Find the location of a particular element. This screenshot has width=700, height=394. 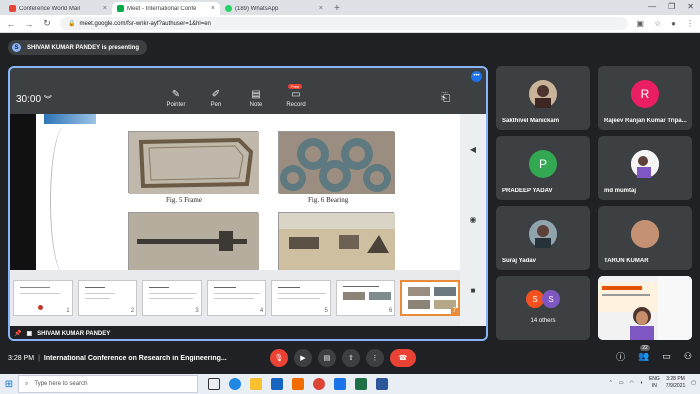

participant-name: TARUN KUMAR is located at coordinates (626, 261).